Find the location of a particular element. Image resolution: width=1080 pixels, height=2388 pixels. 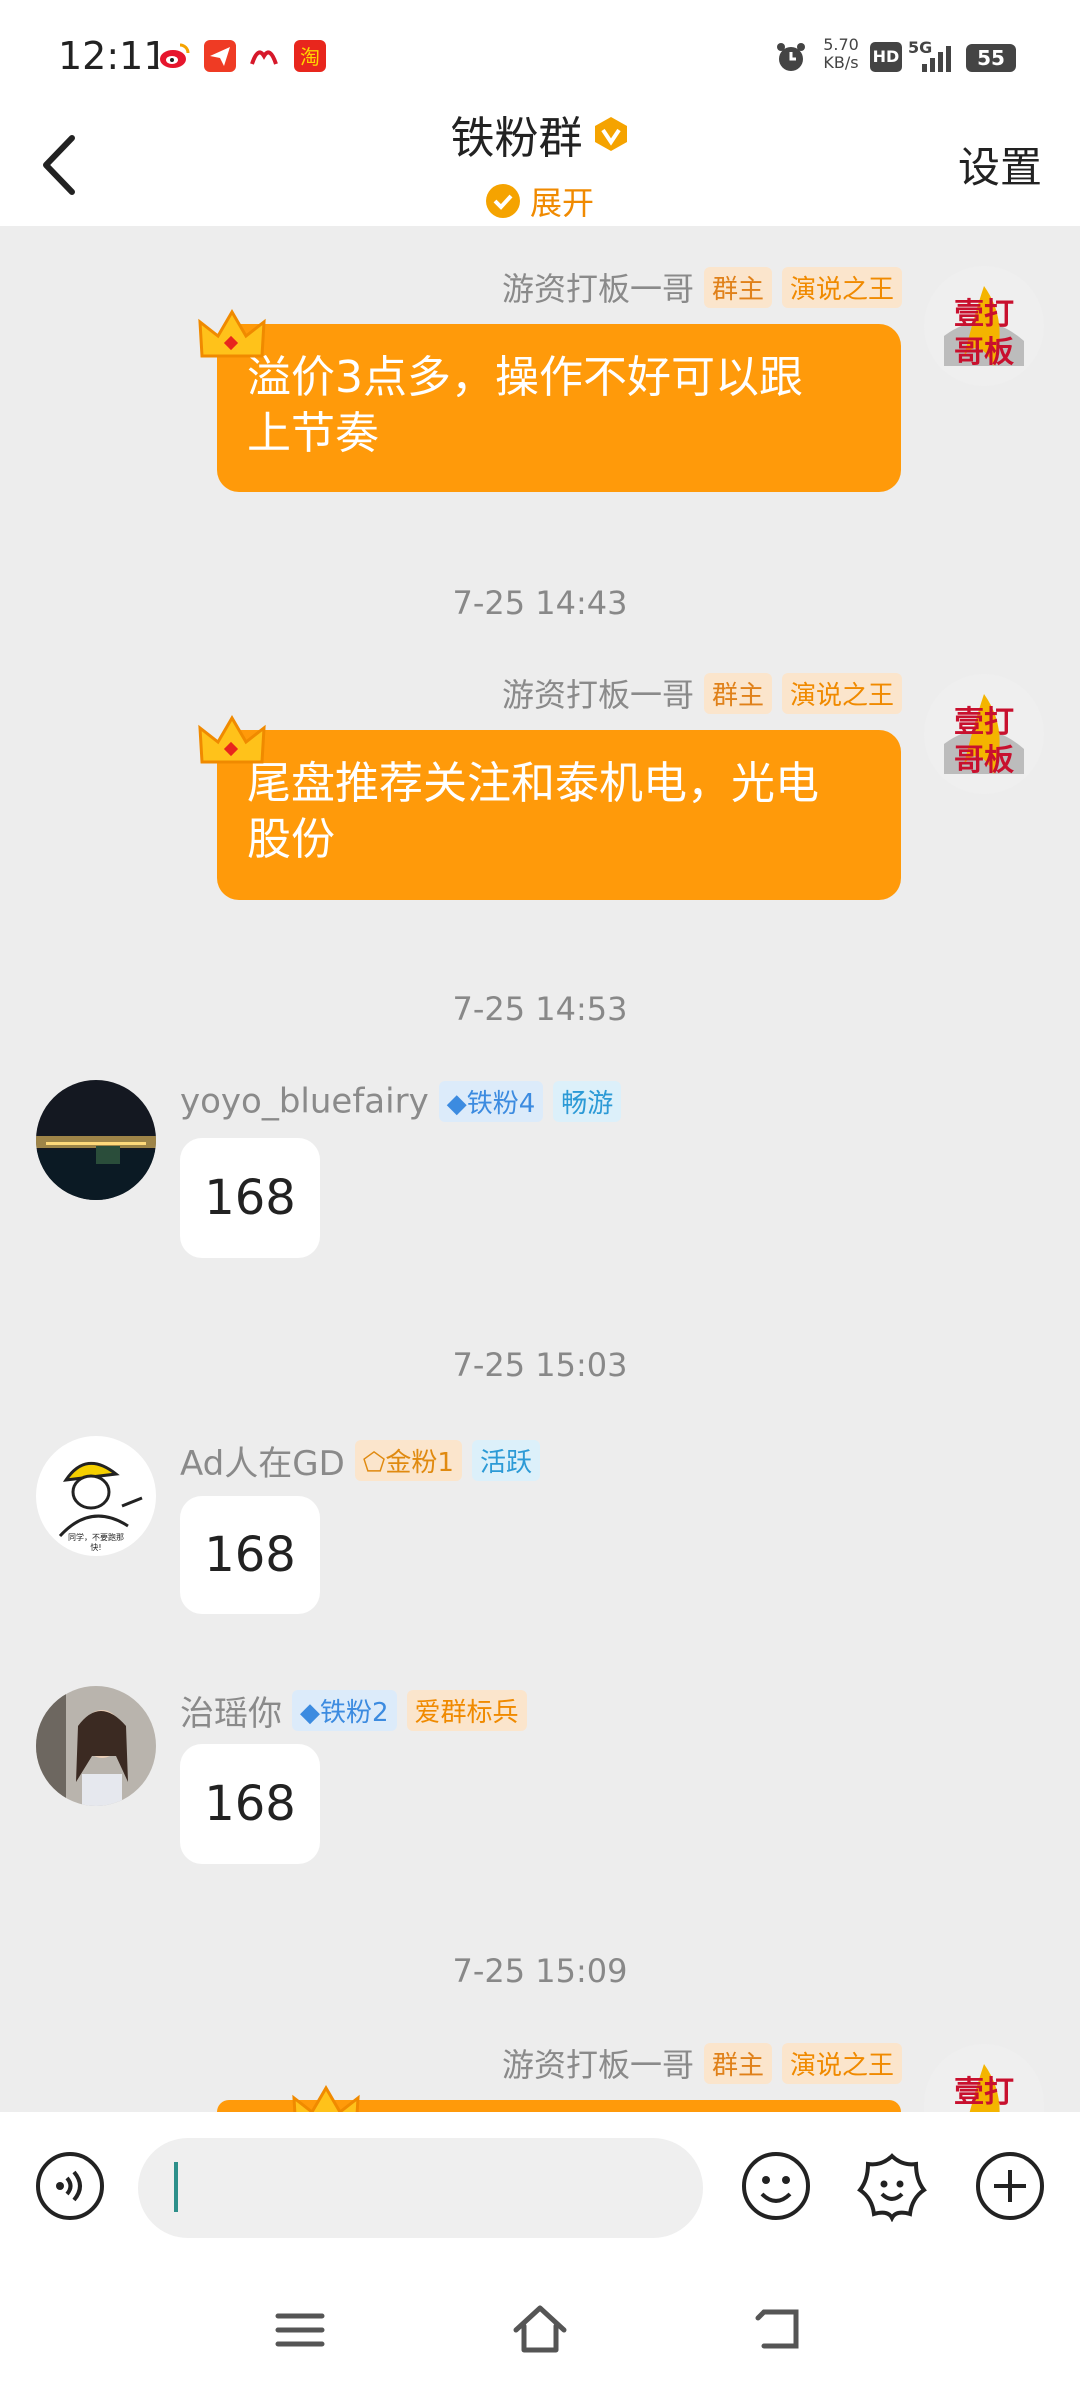

back-nav-icon is located at coordinates (780, 2330).